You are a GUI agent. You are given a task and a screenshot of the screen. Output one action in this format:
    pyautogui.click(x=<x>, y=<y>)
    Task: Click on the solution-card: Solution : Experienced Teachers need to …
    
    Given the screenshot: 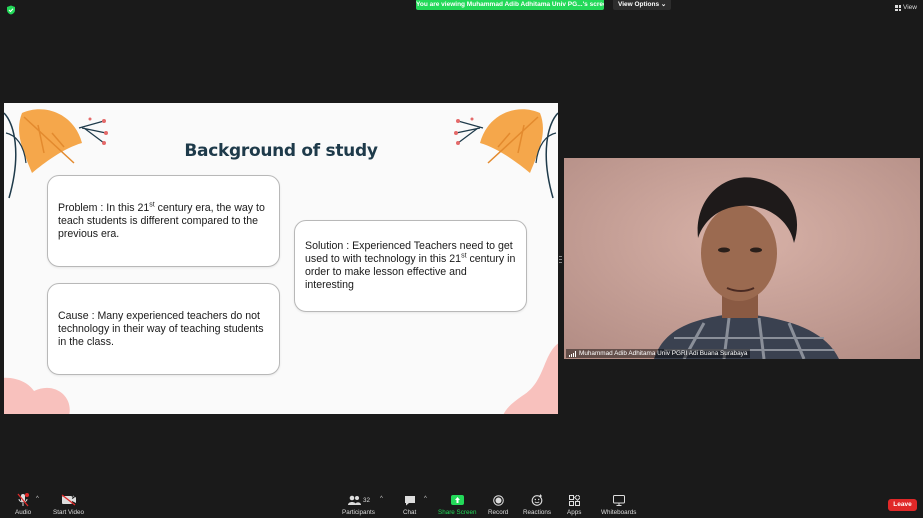 What is the action you would take?
    pyautogui.click(x=410, y=266)
    